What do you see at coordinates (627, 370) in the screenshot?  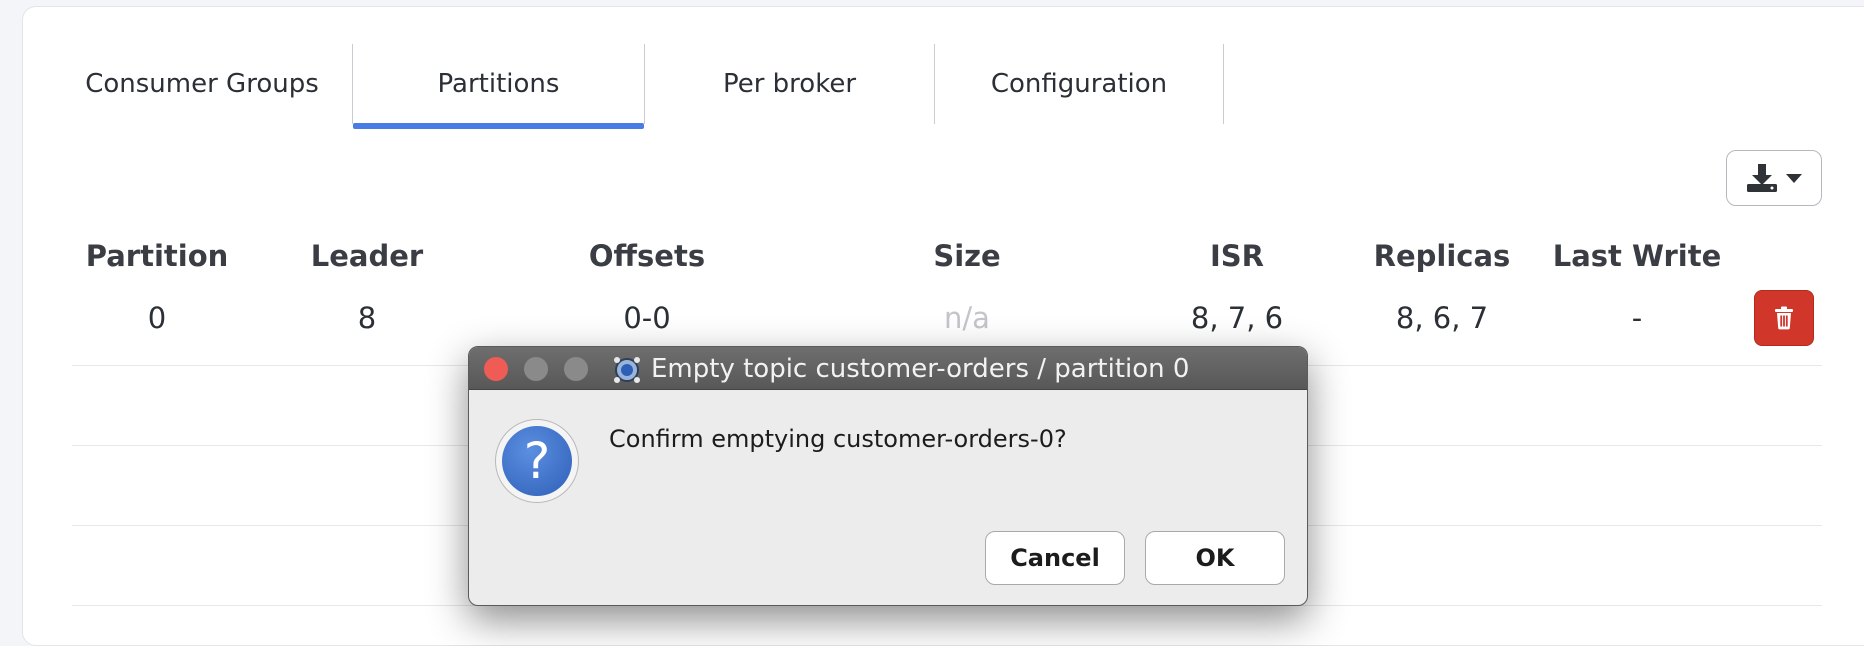 I see `app-icon` at bounding box center [627, 370].